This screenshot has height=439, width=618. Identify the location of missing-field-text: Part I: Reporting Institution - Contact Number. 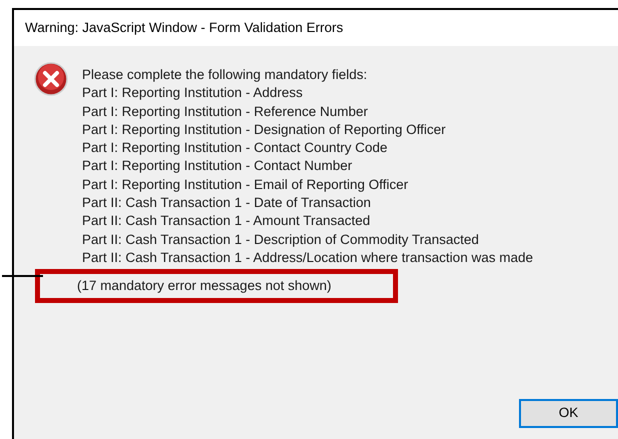
(218, 166).